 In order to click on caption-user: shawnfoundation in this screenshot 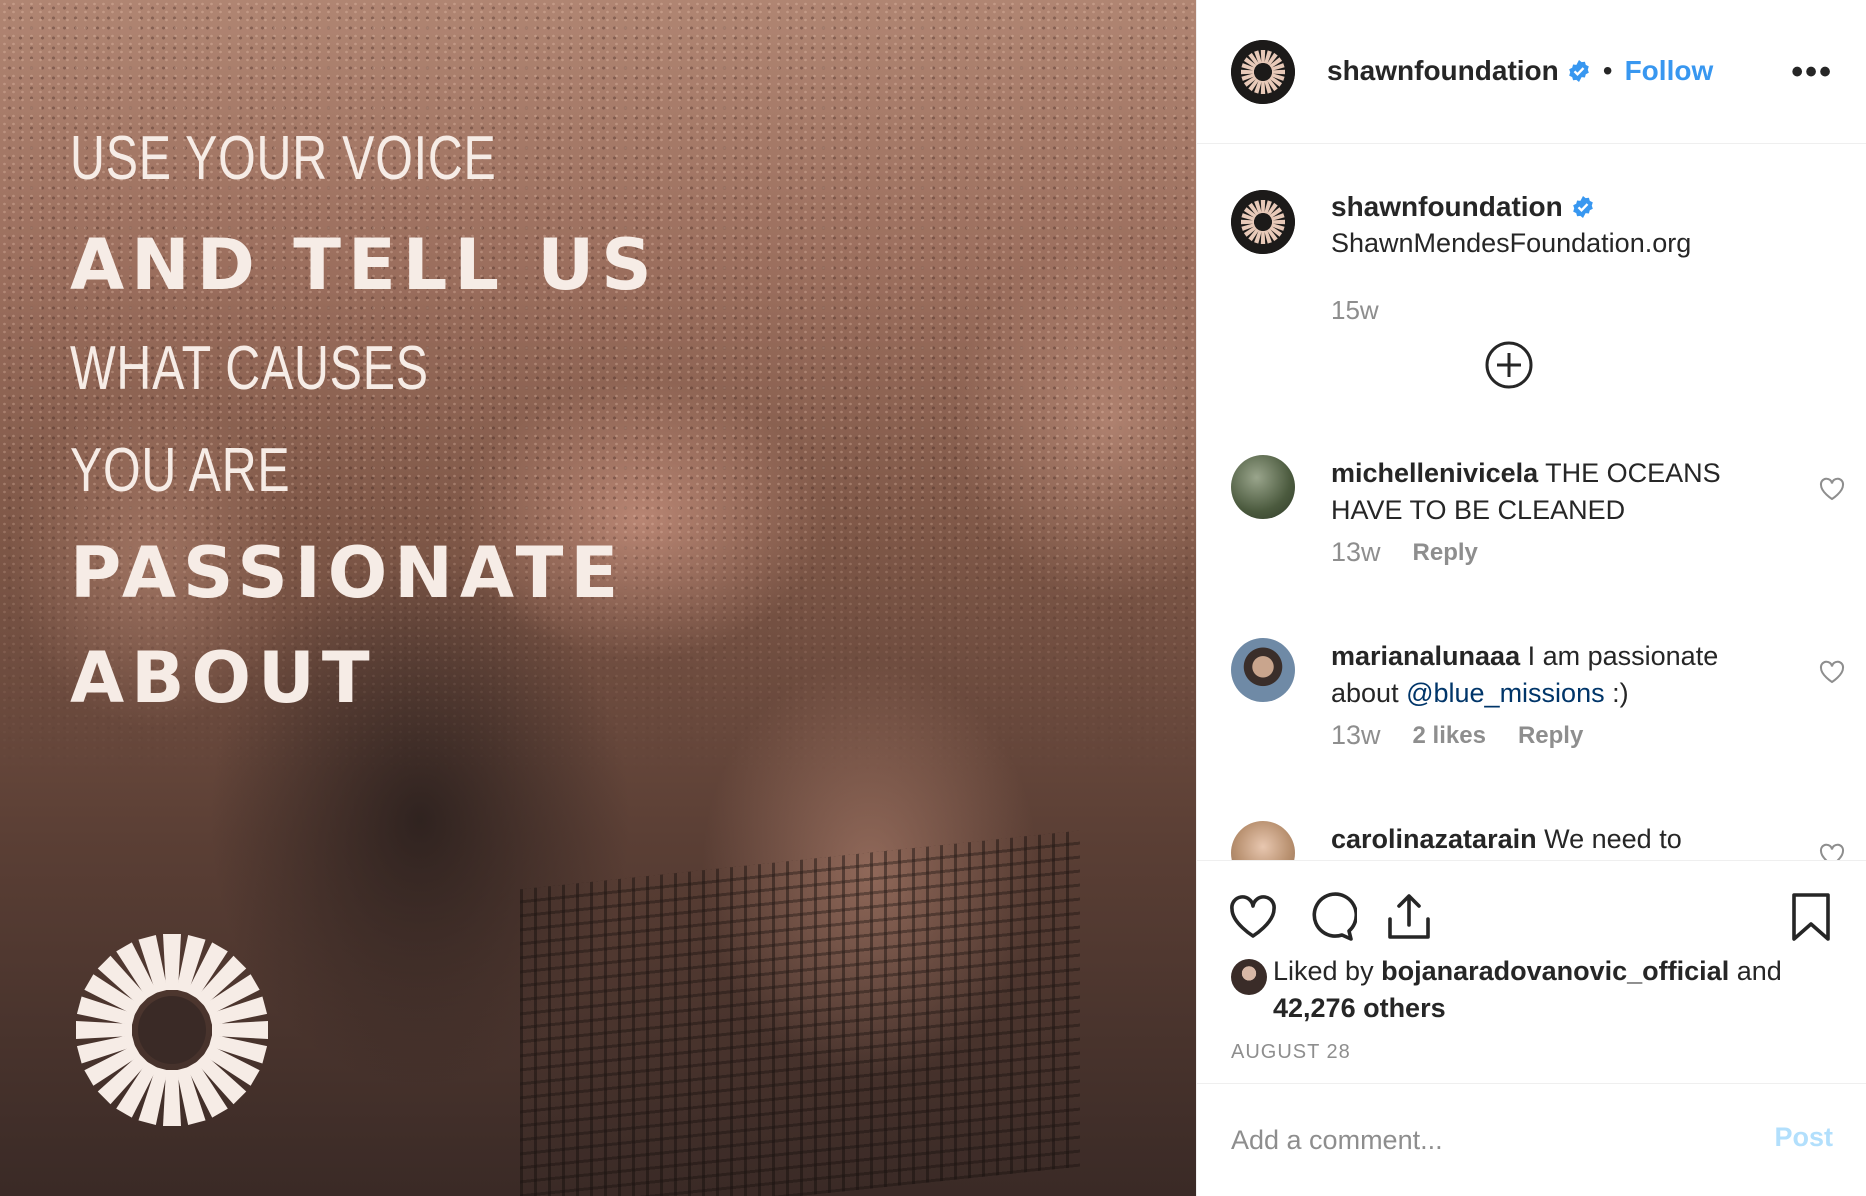, I will do `click(1463, 207)`.